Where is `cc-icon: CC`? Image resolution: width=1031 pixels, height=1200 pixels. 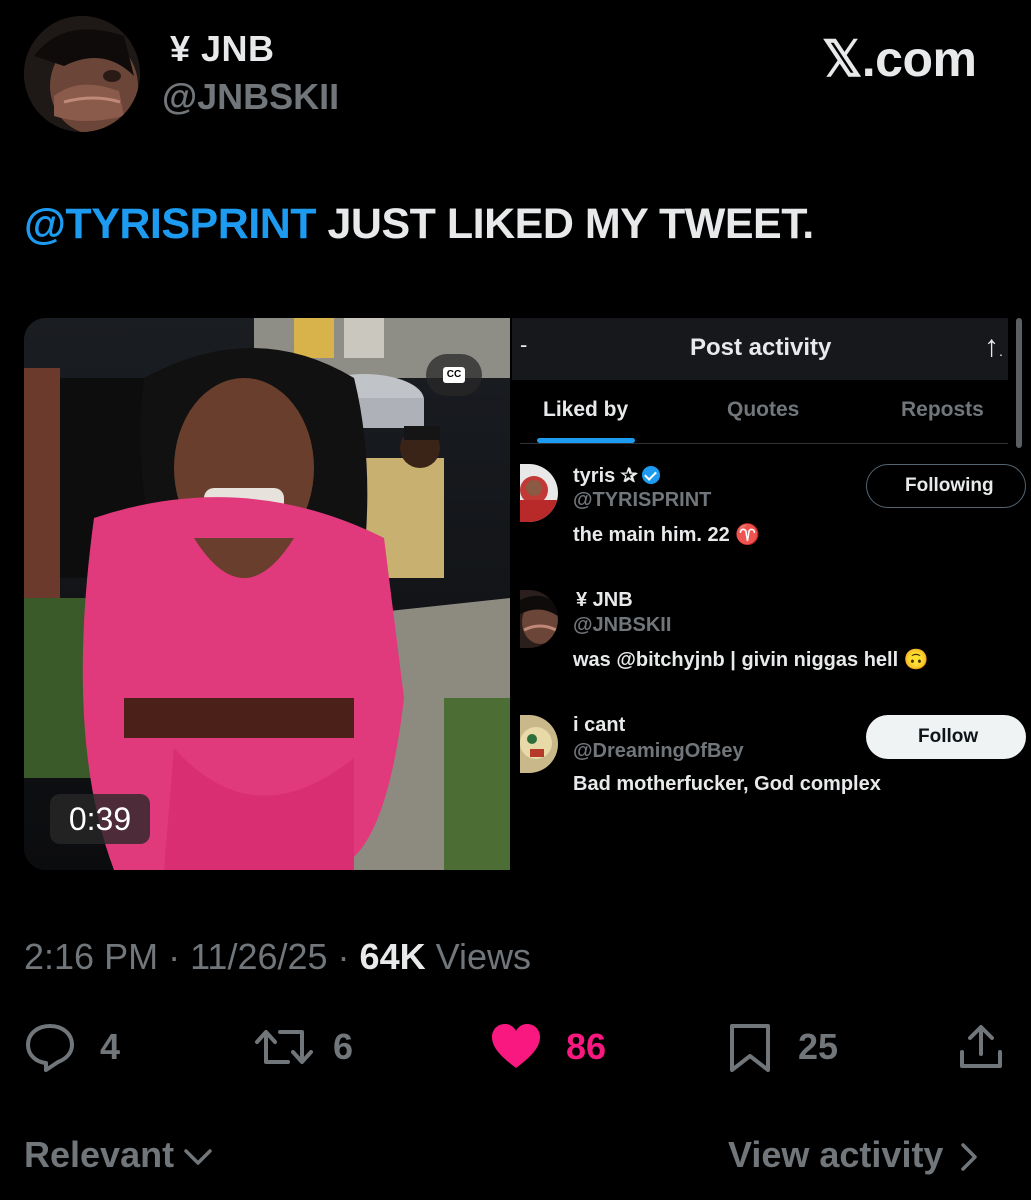 cc-icon: CC is located at coordinates (454, 375).